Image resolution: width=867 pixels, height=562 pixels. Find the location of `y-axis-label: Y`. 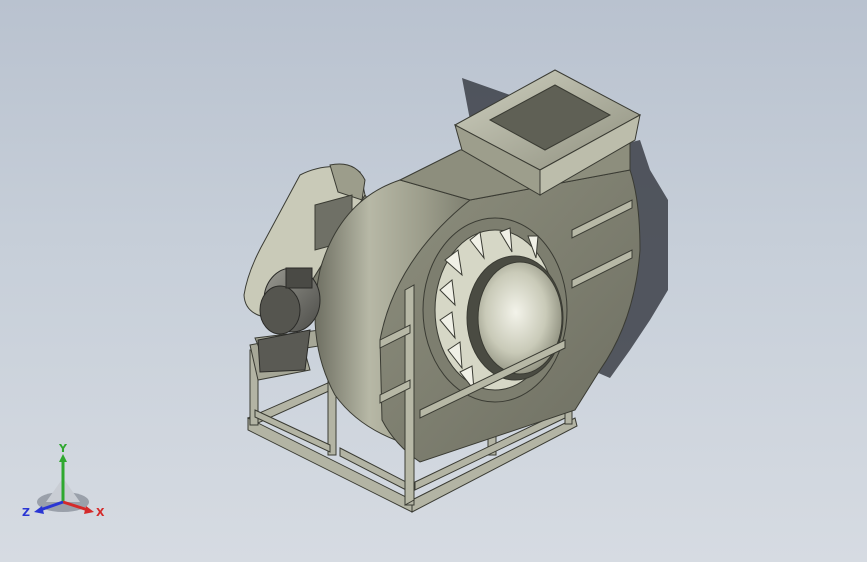

y-axis-label: Y is located at coordinates (63, 448).